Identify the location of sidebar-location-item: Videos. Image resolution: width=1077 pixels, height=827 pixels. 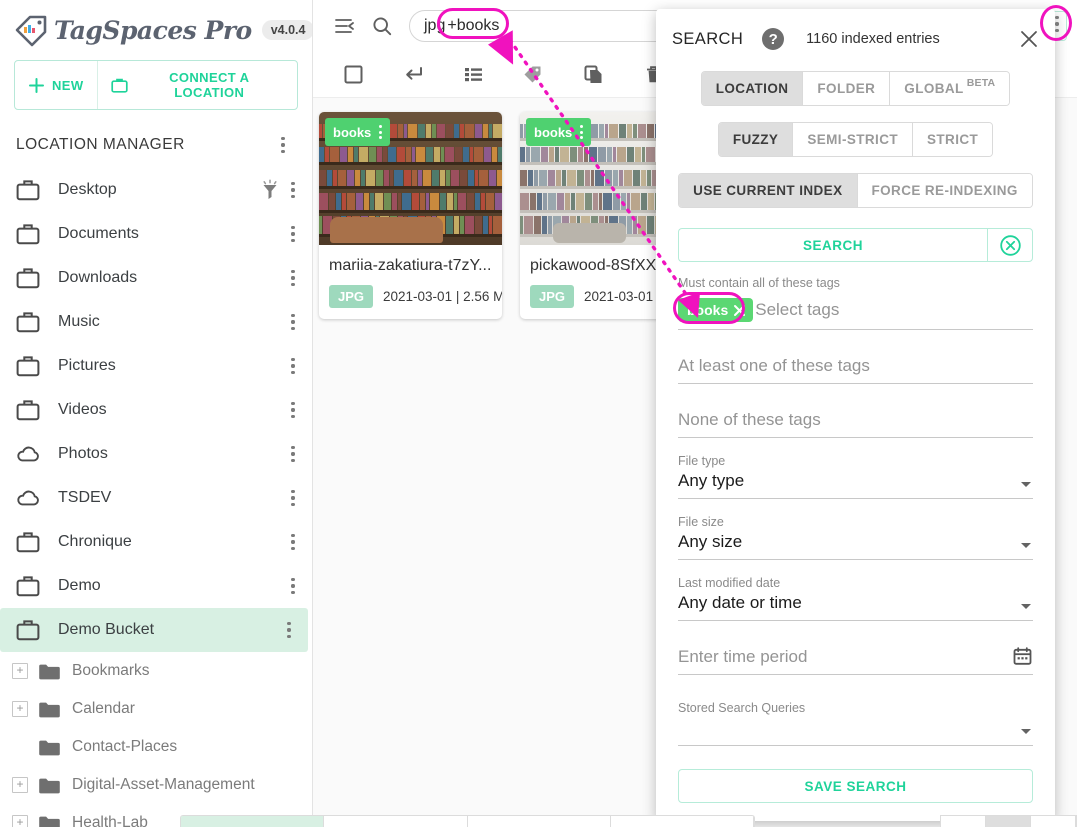
(156, 410).